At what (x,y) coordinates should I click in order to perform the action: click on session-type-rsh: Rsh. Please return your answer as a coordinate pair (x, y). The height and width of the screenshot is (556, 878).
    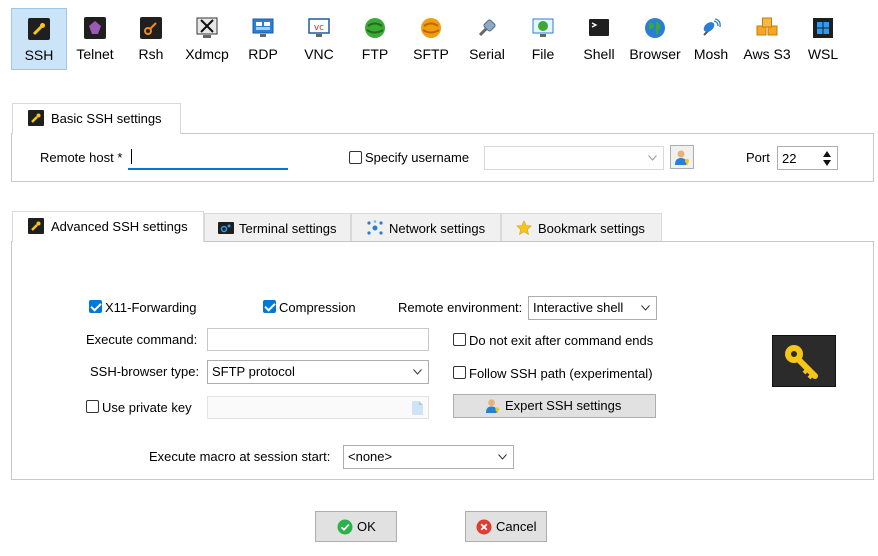
    Looking at the image, I should click on (151, 39).